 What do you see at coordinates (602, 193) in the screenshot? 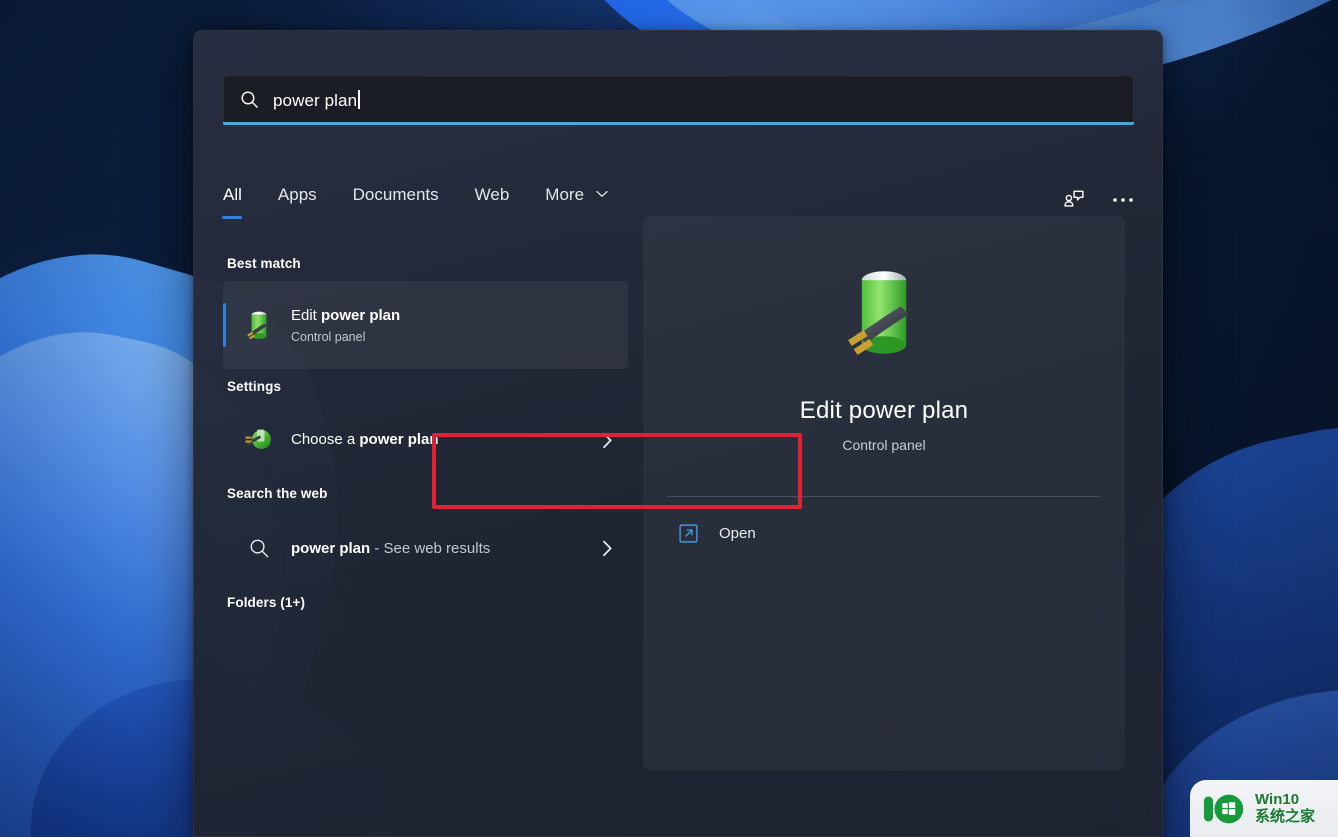
I see `chevron-down-icon` at bounding box center [602, 193].